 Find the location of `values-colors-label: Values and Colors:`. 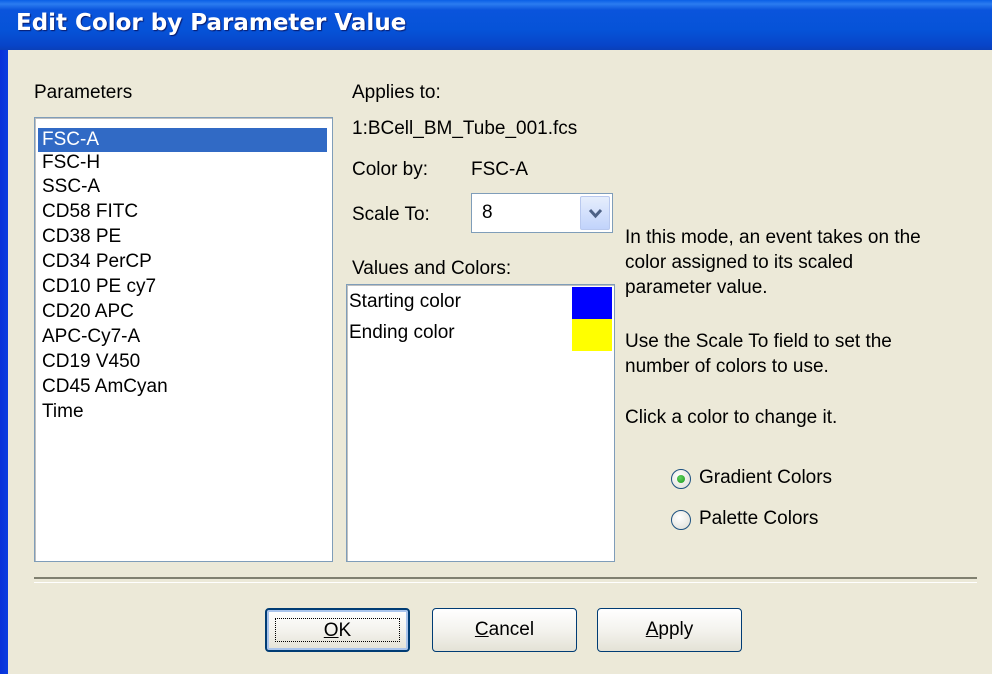

values-colors-label: Values and Colors: is located at coordinates (432, 268).